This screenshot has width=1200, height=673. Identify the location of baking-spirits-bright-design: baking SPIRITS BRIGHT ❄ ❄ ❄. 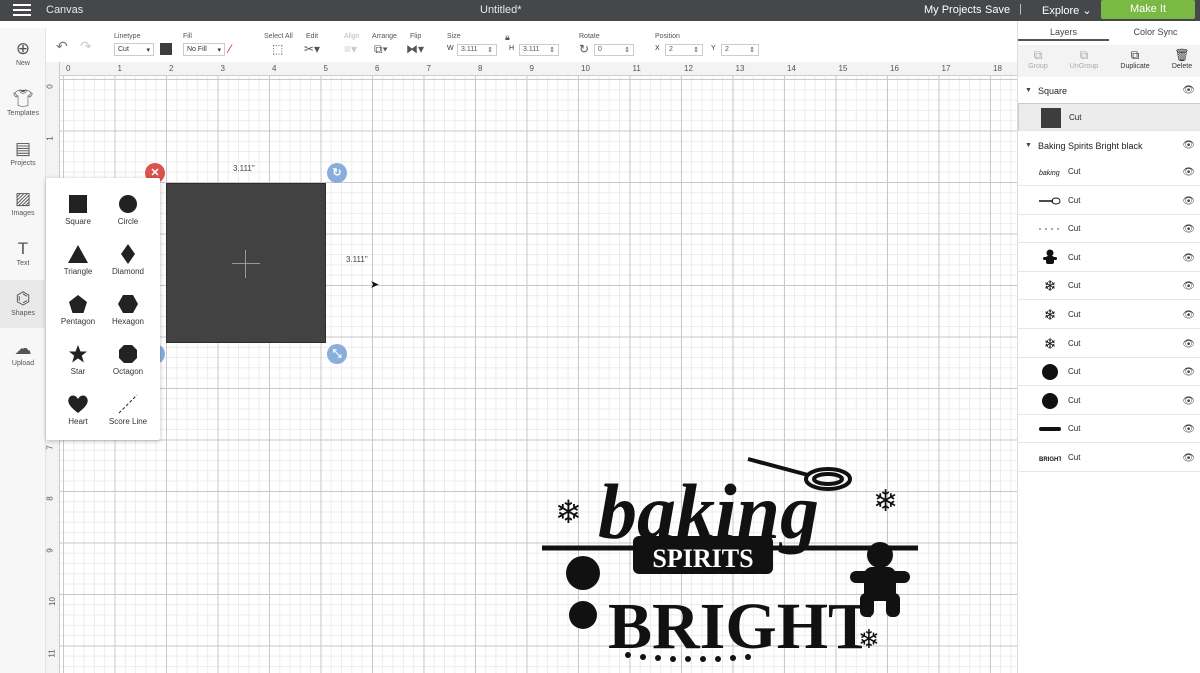
(733, 558).